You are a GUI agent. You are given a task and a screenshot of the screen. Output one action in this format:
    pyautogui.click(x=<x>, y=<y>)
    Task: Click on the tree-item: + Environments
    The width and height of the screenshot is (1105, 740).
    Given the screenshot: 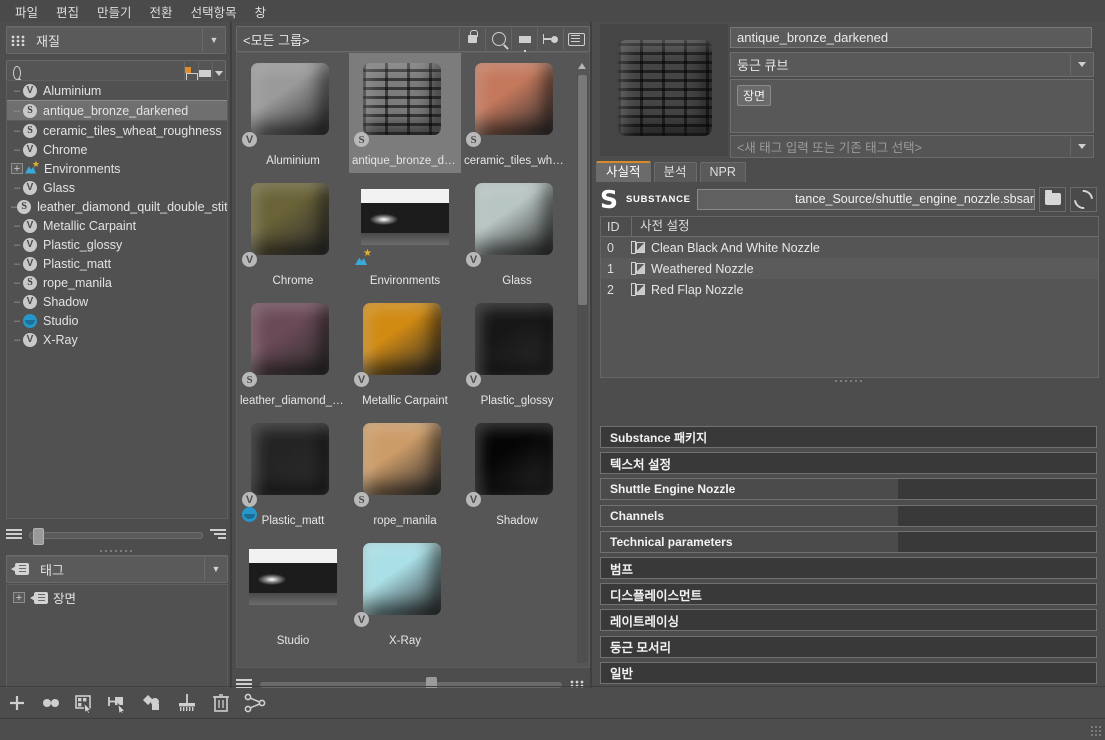 What is the action you would take?
    pyautogui.click(x=117, y=168)
    